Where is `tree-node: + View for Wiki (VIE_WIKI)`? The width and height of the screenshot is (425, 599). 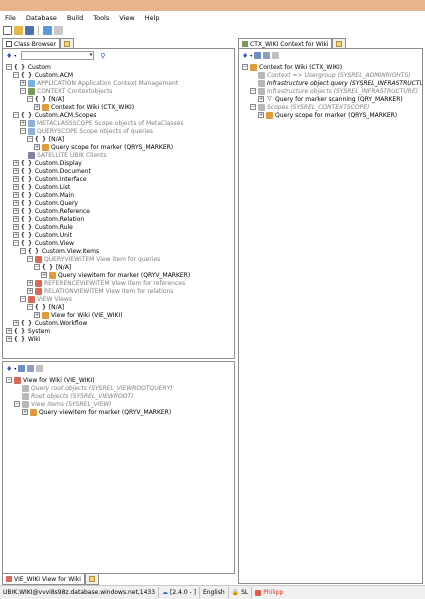 tree-node: + View for Wiki (VIE_WIKI) is located at coordinates (78, 315).